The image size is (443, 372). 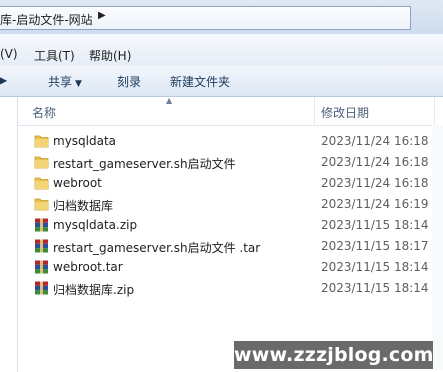 What do you see at coordinates (230, 225) in the screenshot?
I see `file-row: mysqldata.zip 2023/11/15 18:14` at bounding box center [230, 225].